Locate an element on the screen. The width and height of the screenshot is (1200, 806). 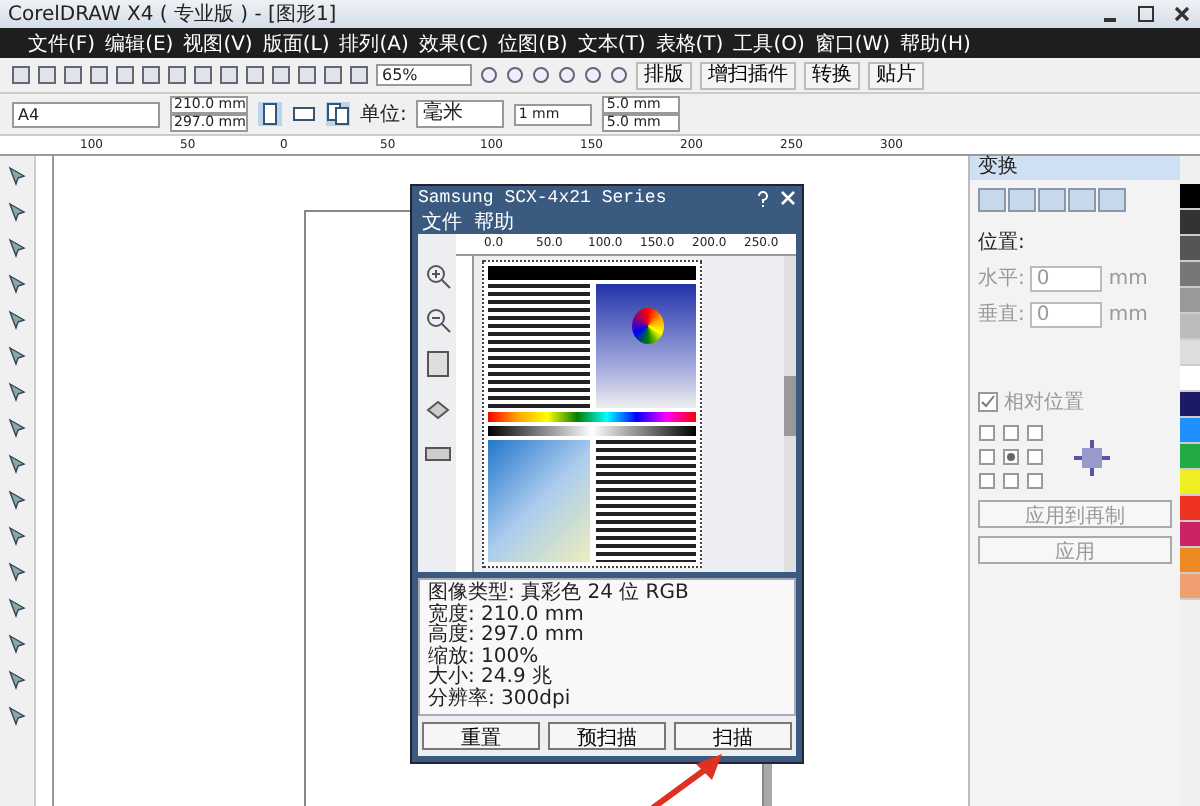
maximize-icon is located at coordinates (1146, 14).